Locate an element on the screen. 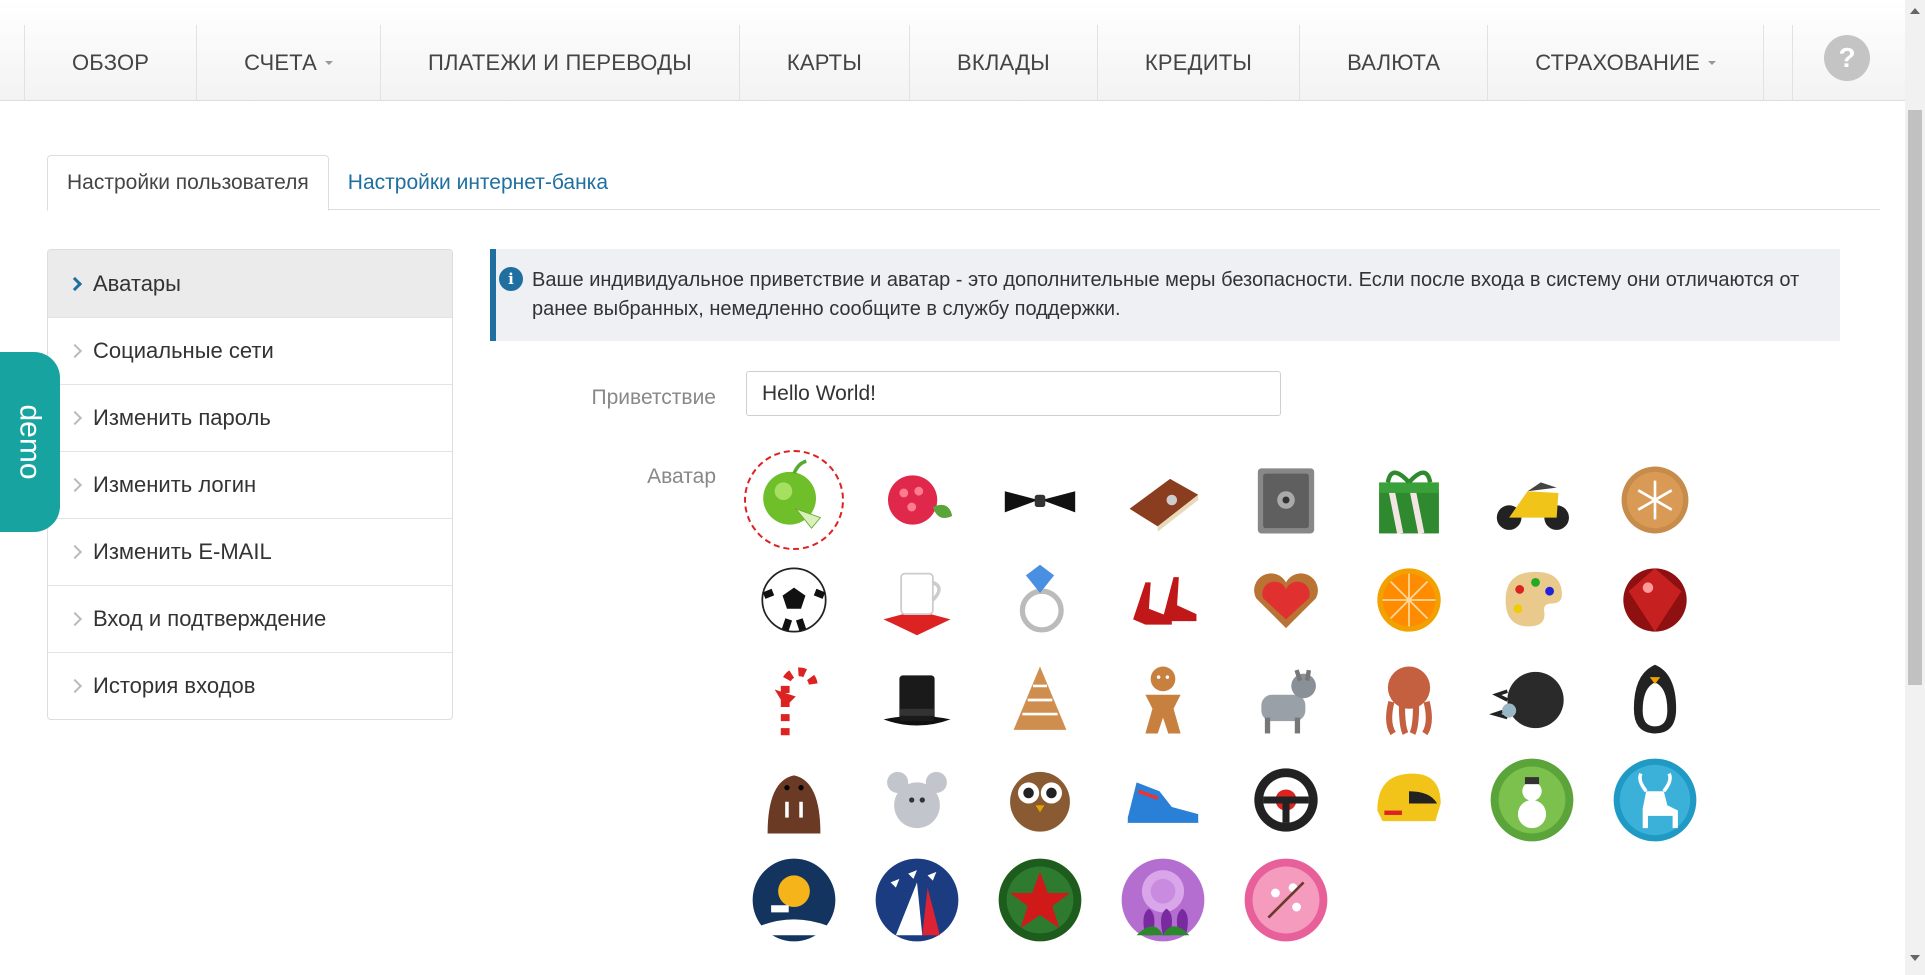 The image size is (1925, 975). gift-box-icon is located at coordinates (1409, 502).